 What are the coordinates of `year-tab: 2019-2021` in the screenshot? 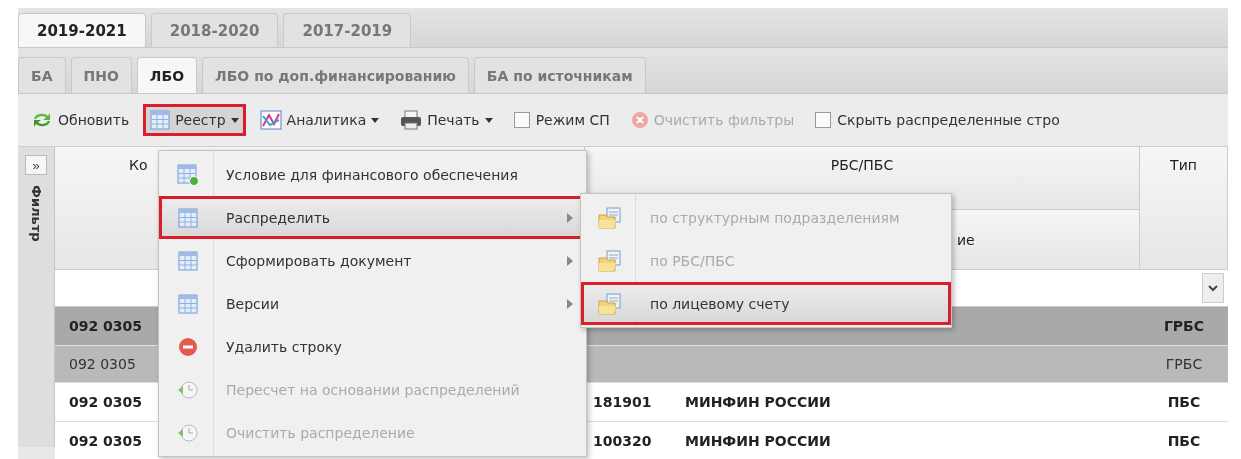 It's located at (82, 30).